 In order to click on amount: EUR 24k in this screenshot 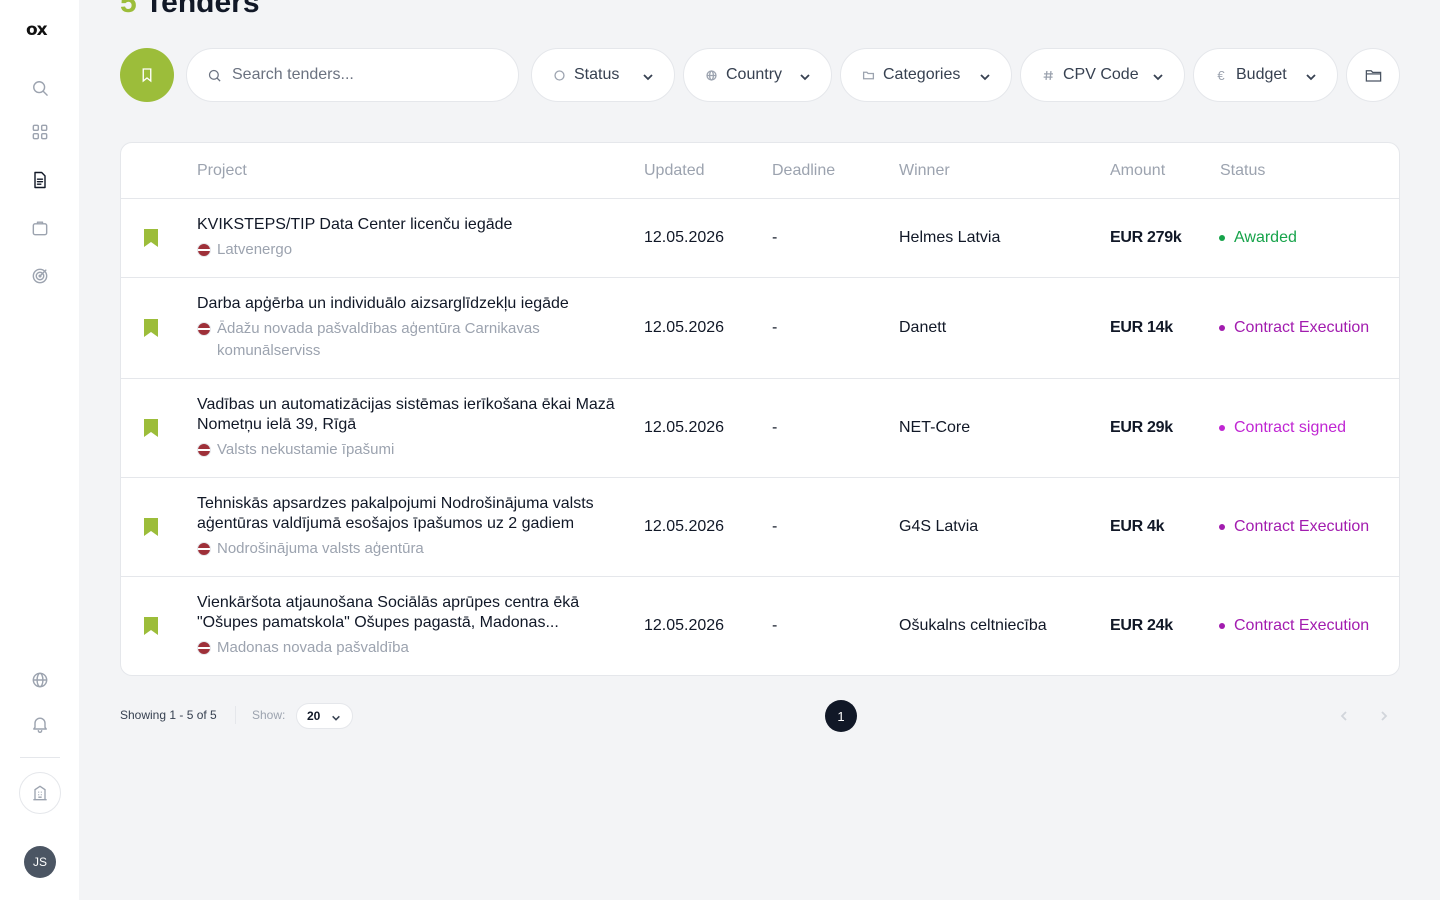, I will do `click(1141, 625)`.